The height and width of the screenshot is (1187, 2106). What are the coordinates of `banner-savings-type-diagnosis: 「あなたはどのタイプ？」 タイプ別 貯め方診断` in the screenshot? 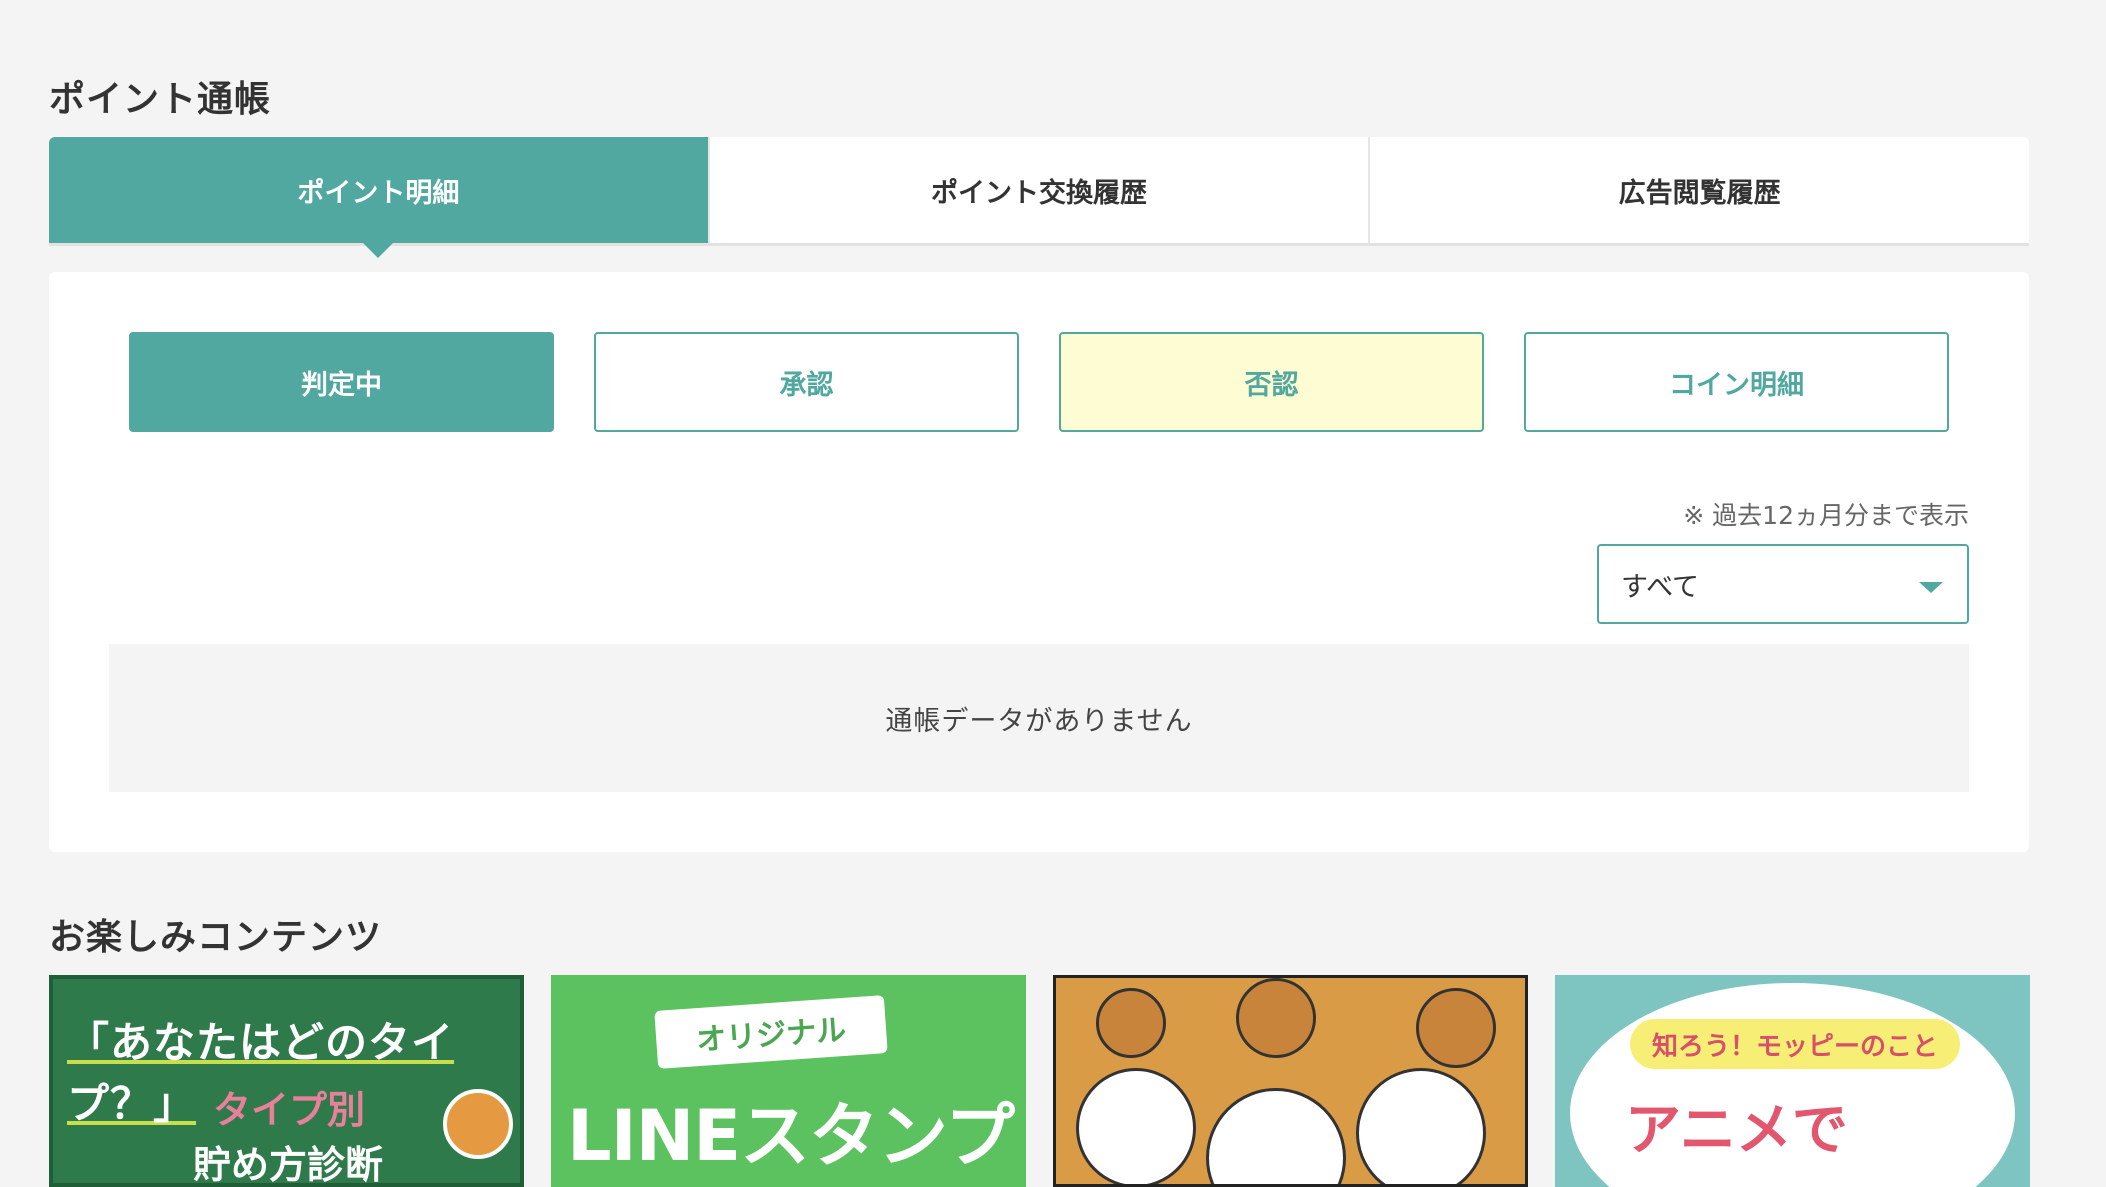 It's located at (286, 1081).